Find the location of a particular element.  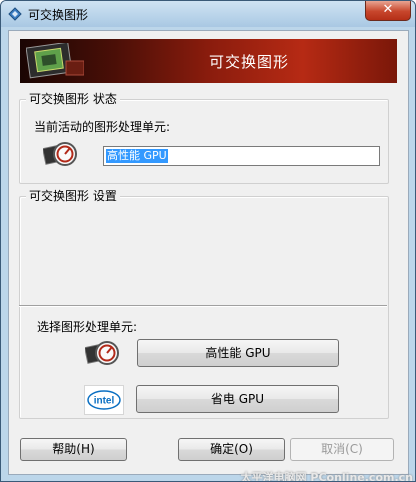

banner-title: 可交换图形 is located at coordinates (249, 62).